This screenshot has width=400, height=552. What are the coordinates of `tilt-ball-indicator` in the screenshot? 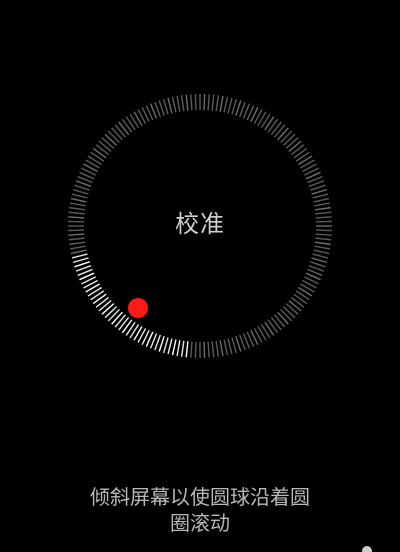 It's located at (138, 308).